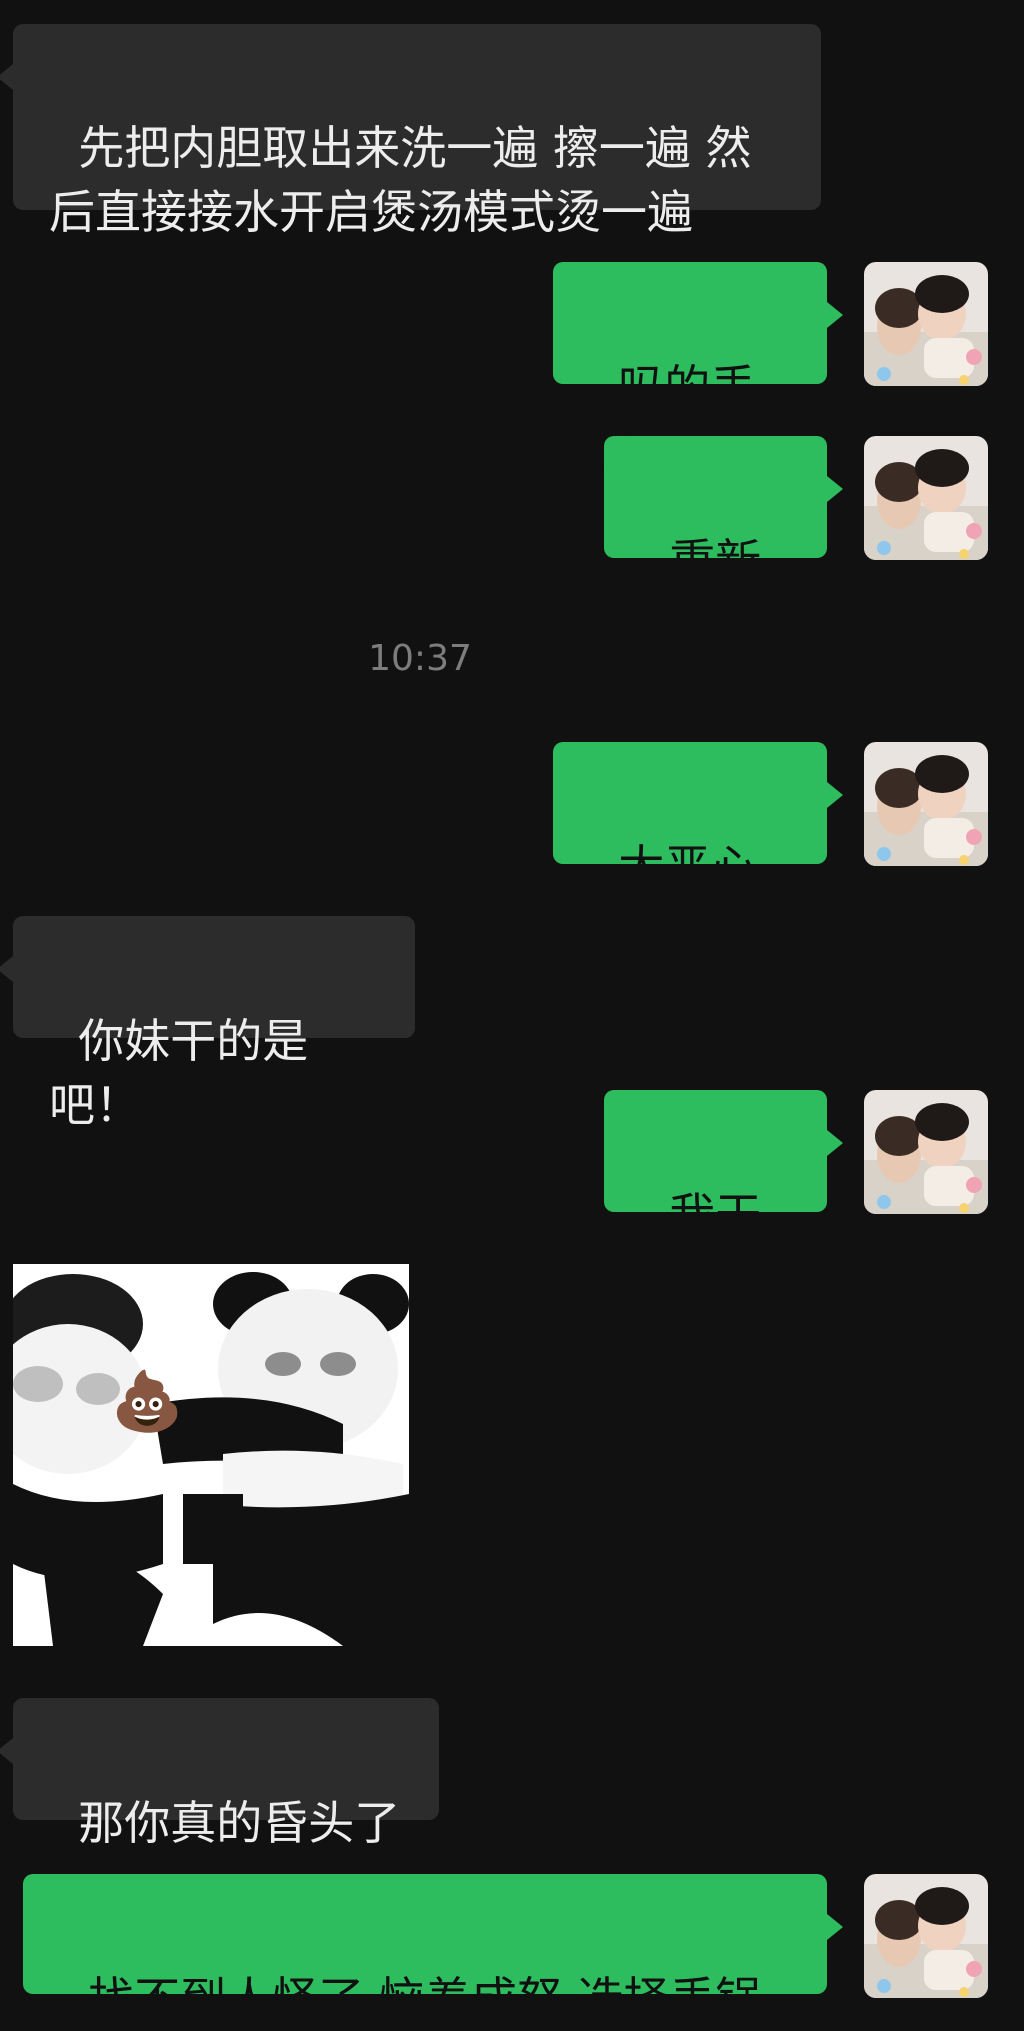 Image resolution: width=1024 pixels, height=2031 pixels. I want to click on message-bubble-outgoing: 重新买, so click(723, 544).